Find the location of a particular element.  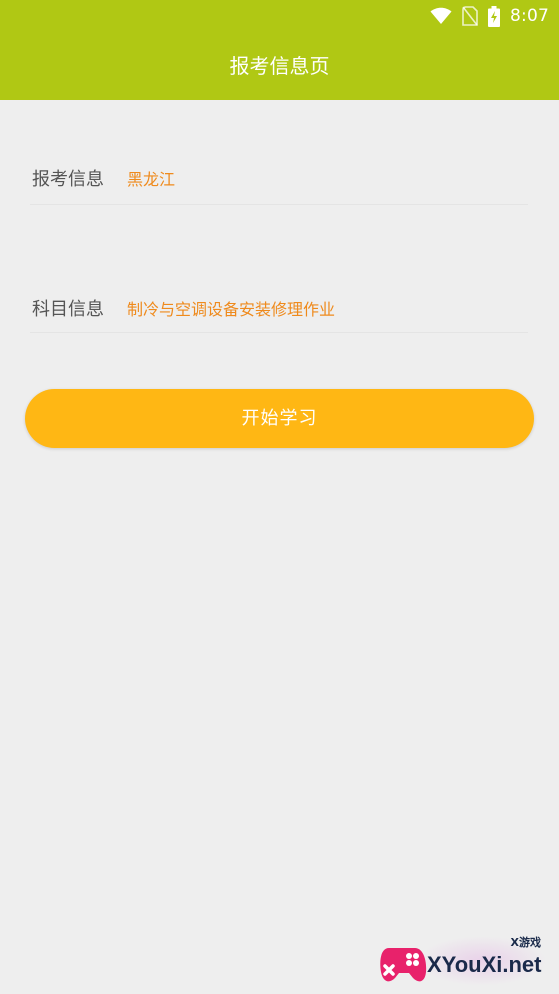

status-bar: 8:07 is located at coordinates (489, 16).